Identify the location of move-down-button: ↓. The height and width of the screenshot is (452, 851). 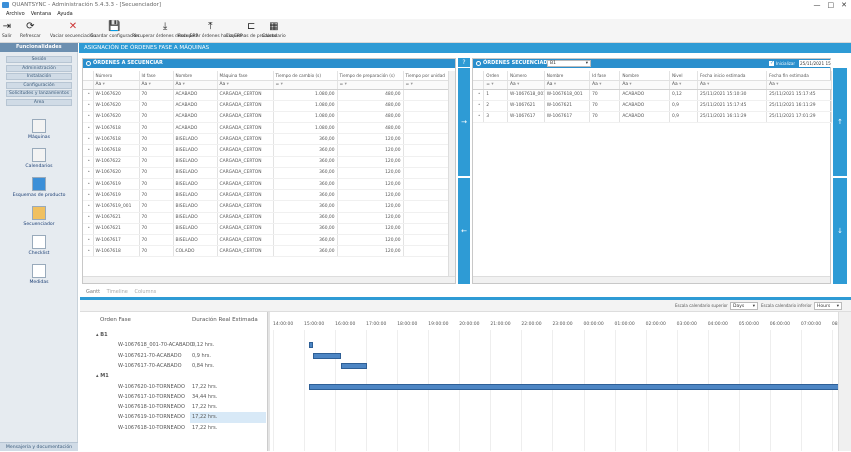
(840, 231).